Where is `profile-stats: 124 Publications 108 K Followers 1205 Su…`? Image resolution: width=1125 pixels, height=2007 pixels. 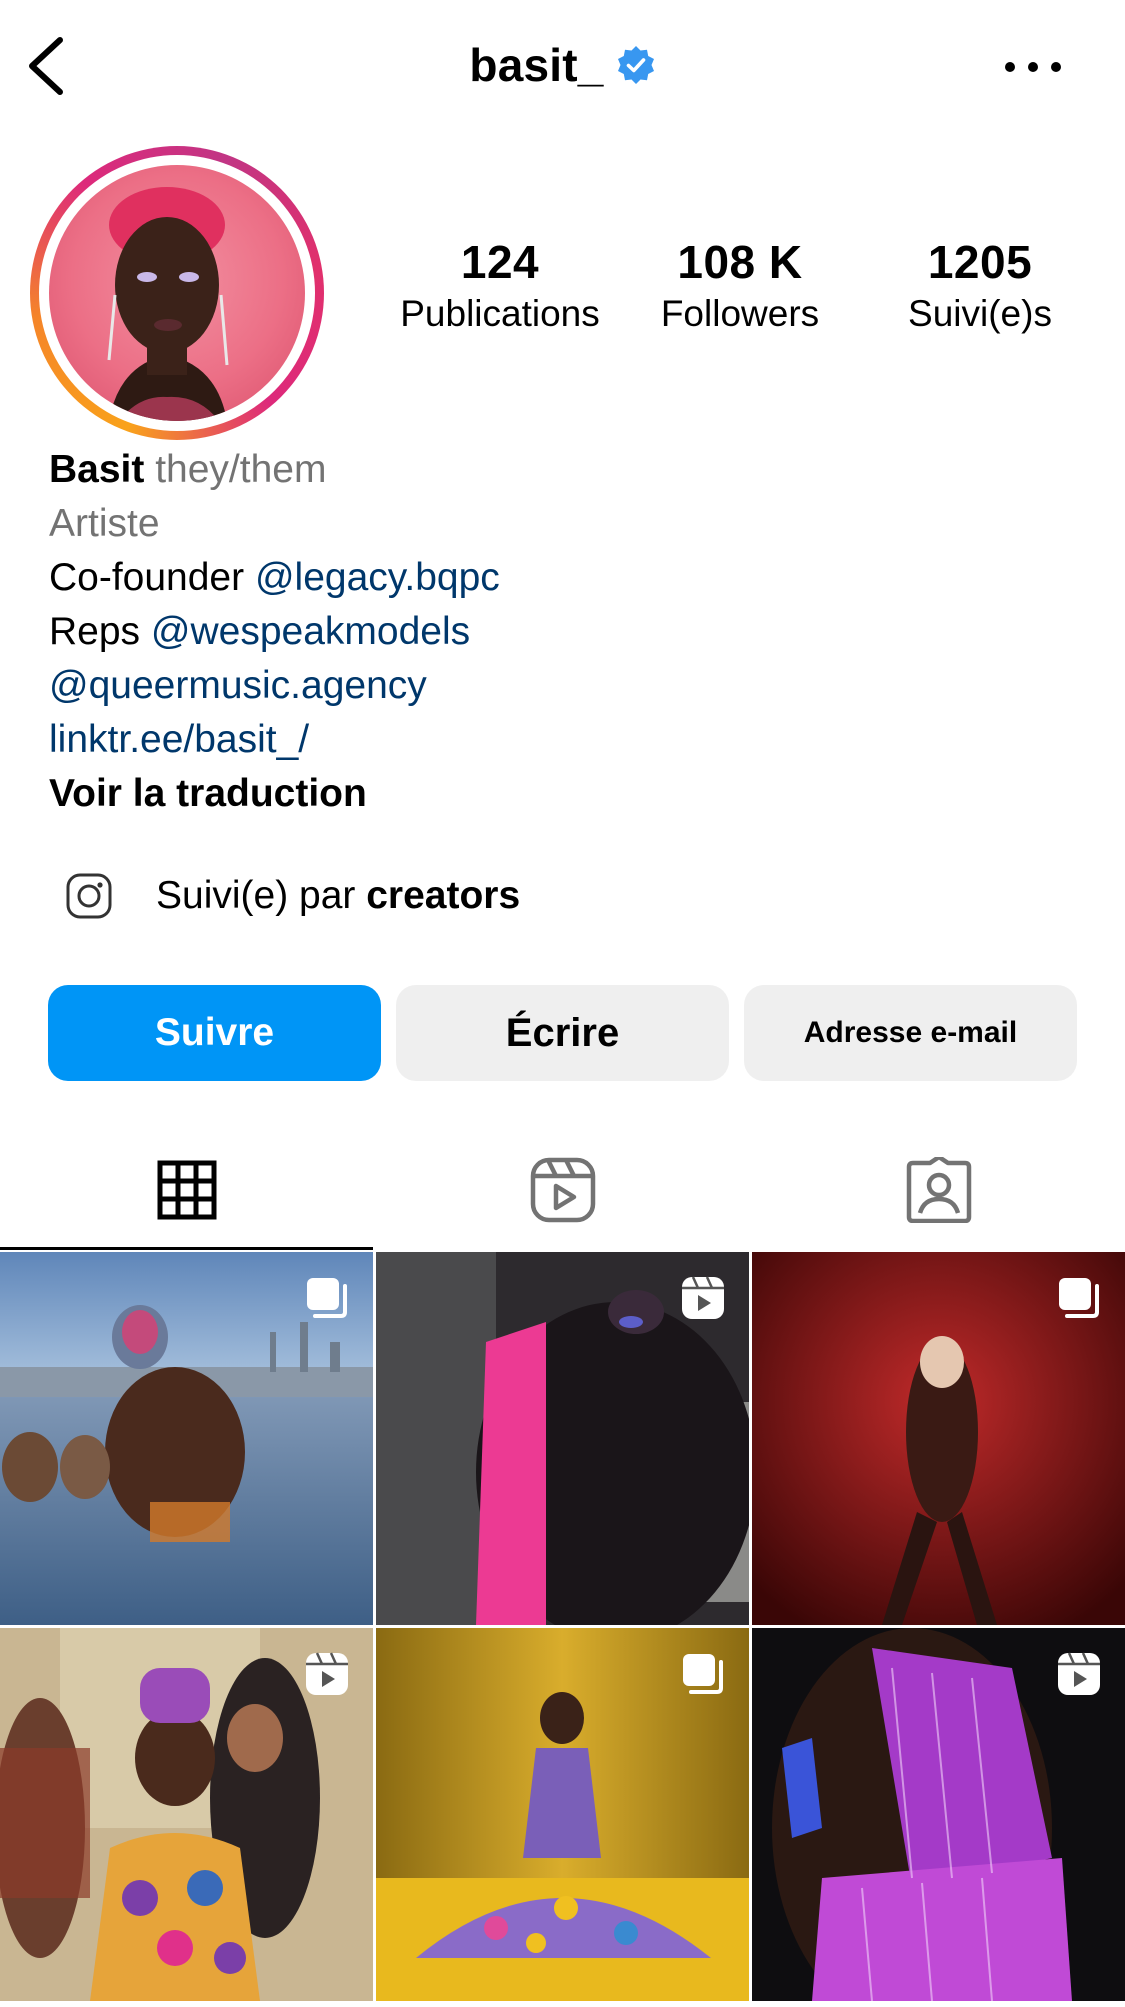
profile-stats: 124 Publications 108 K Followers 1205 Su… is located at coordinates (740, 290).